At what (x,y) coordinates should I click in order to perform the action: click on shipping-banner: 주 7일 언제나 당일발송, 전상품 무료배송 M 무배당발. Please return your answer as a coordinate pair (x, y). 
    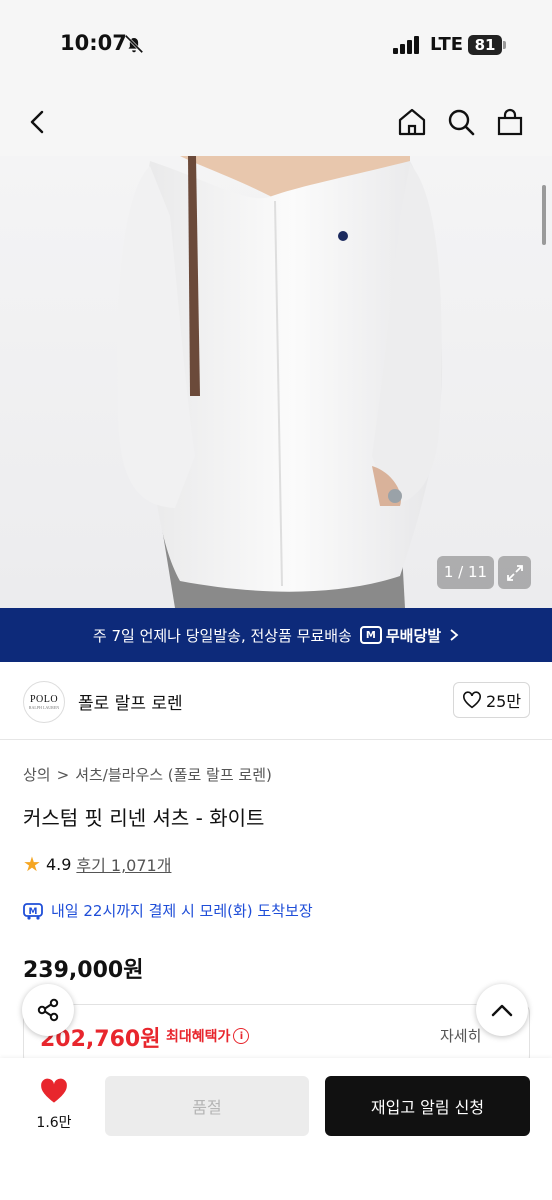
    Looking at the image, I should click on (276, 635).